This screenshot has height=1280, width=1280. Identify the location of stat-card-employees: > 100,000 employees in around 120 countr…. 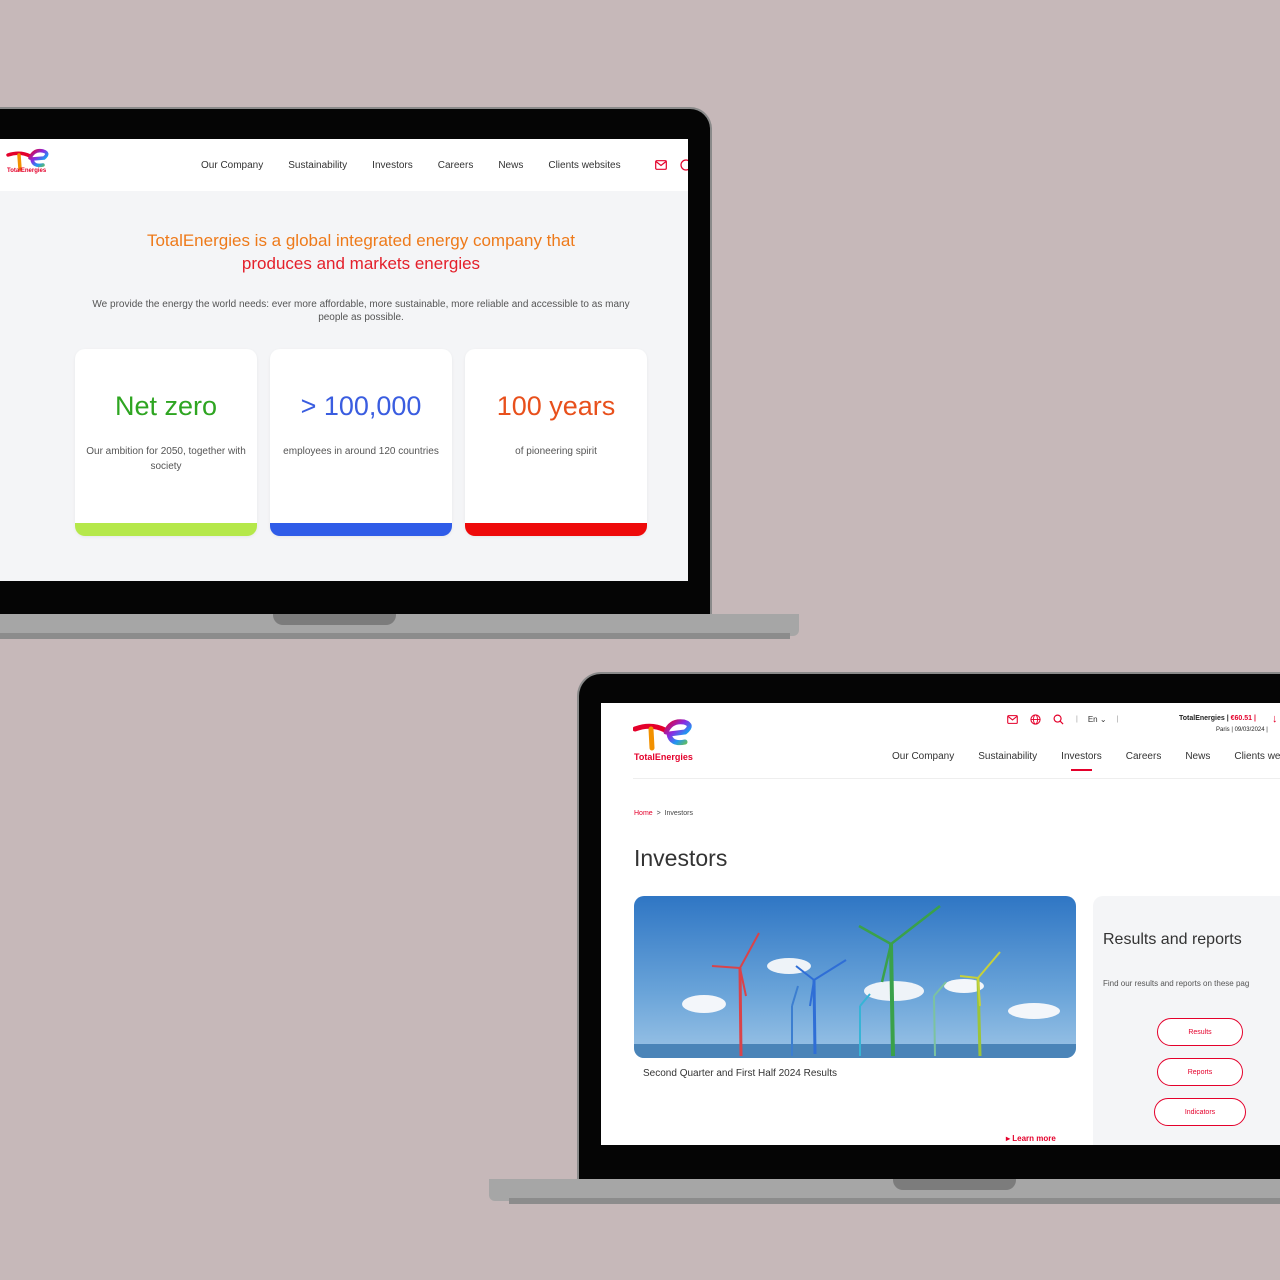
(361, 442).